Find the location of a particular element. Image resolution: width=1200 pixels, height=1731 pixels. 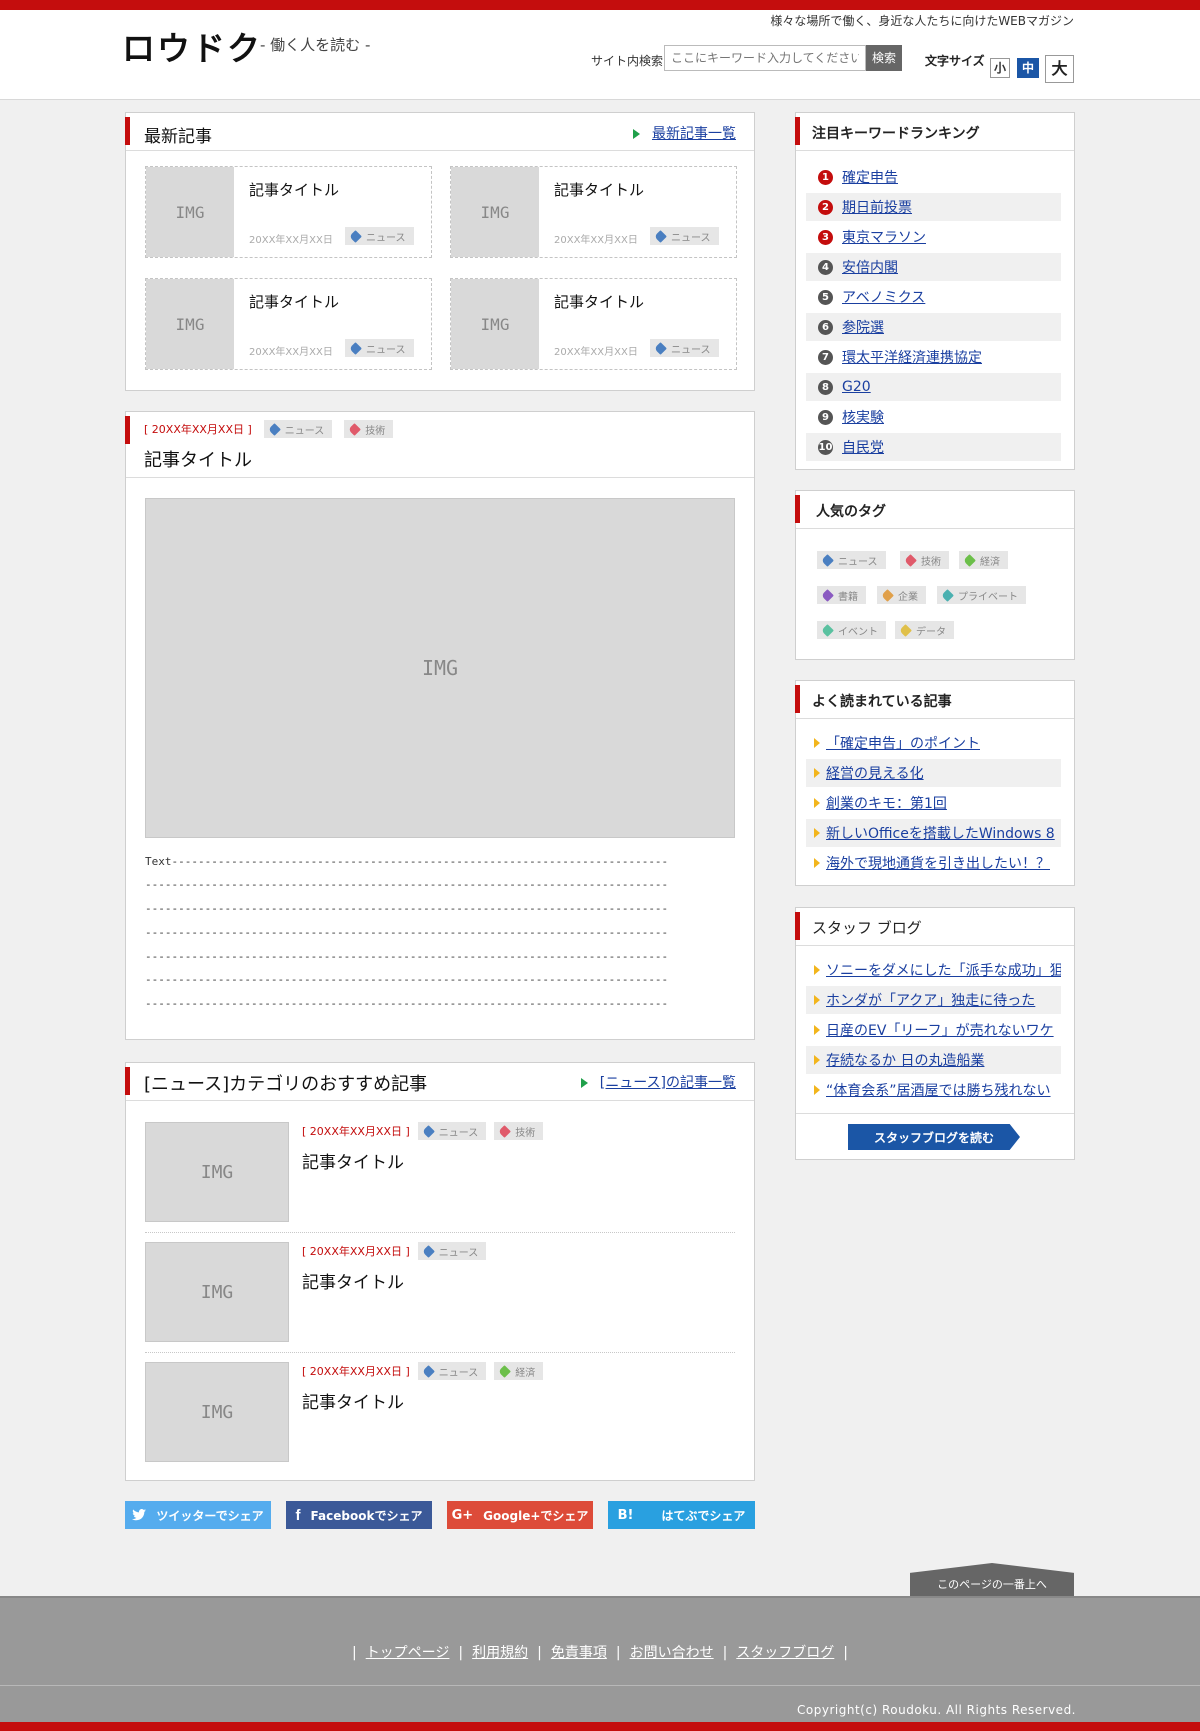

tag-company: 企業 is located at coordinates (901, 595).